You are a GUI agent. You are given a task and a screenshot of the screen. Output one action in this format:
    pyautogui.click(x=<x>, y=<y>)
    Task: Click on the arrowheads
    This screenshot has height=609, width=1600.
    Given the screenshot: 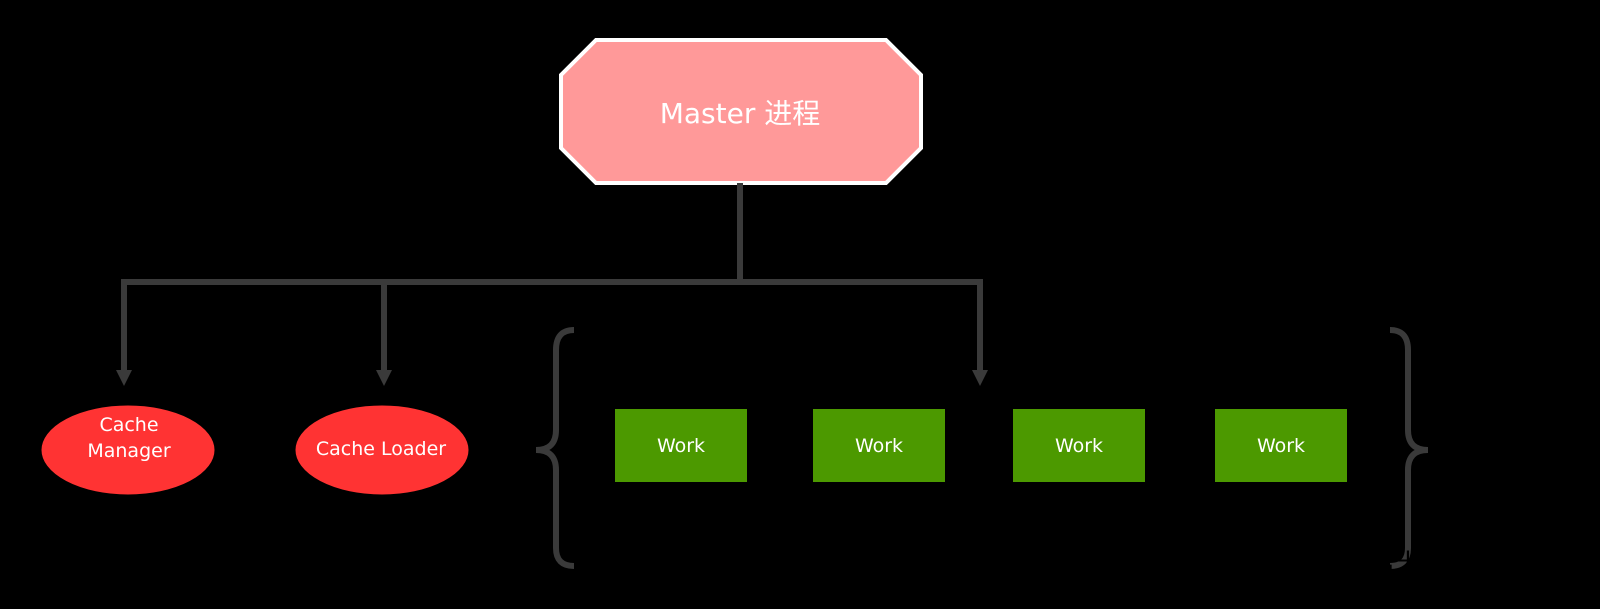 What is the action you would take?
    pyautogui.click(x=552, y=378)
    